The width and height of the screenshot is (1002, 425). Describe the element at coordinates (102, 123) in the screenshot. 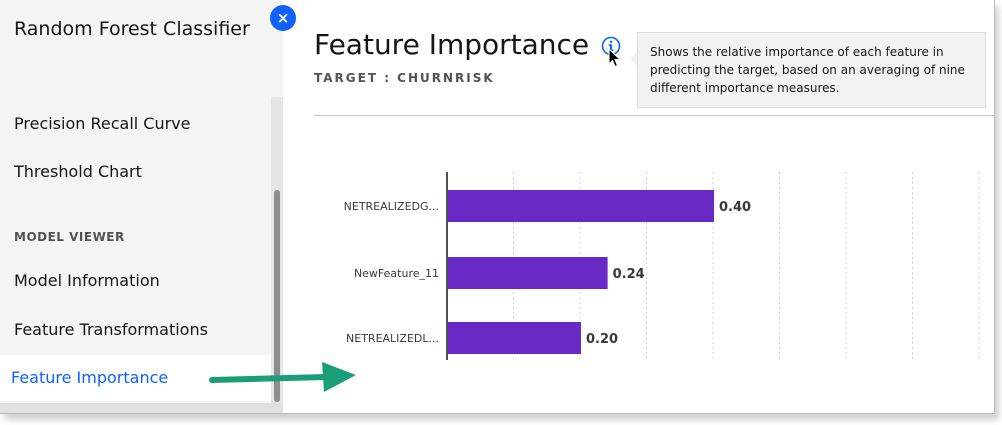

I see `sidebar-item-precision-recall-curve: Precision Recall Curve` at that location.